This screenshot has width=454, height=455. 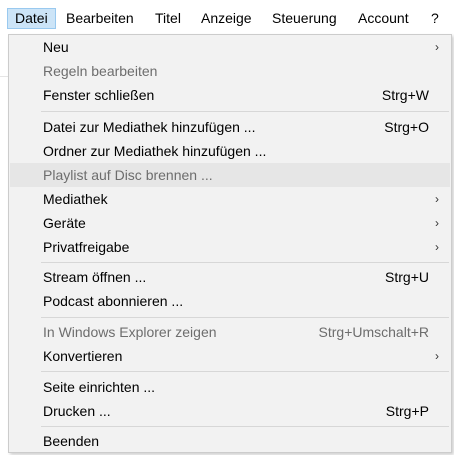 What do you see at coordinates (230, 47) in the screenshot?
I see `menu-item-neu: Neu ›` at bounding box center [230, 47].